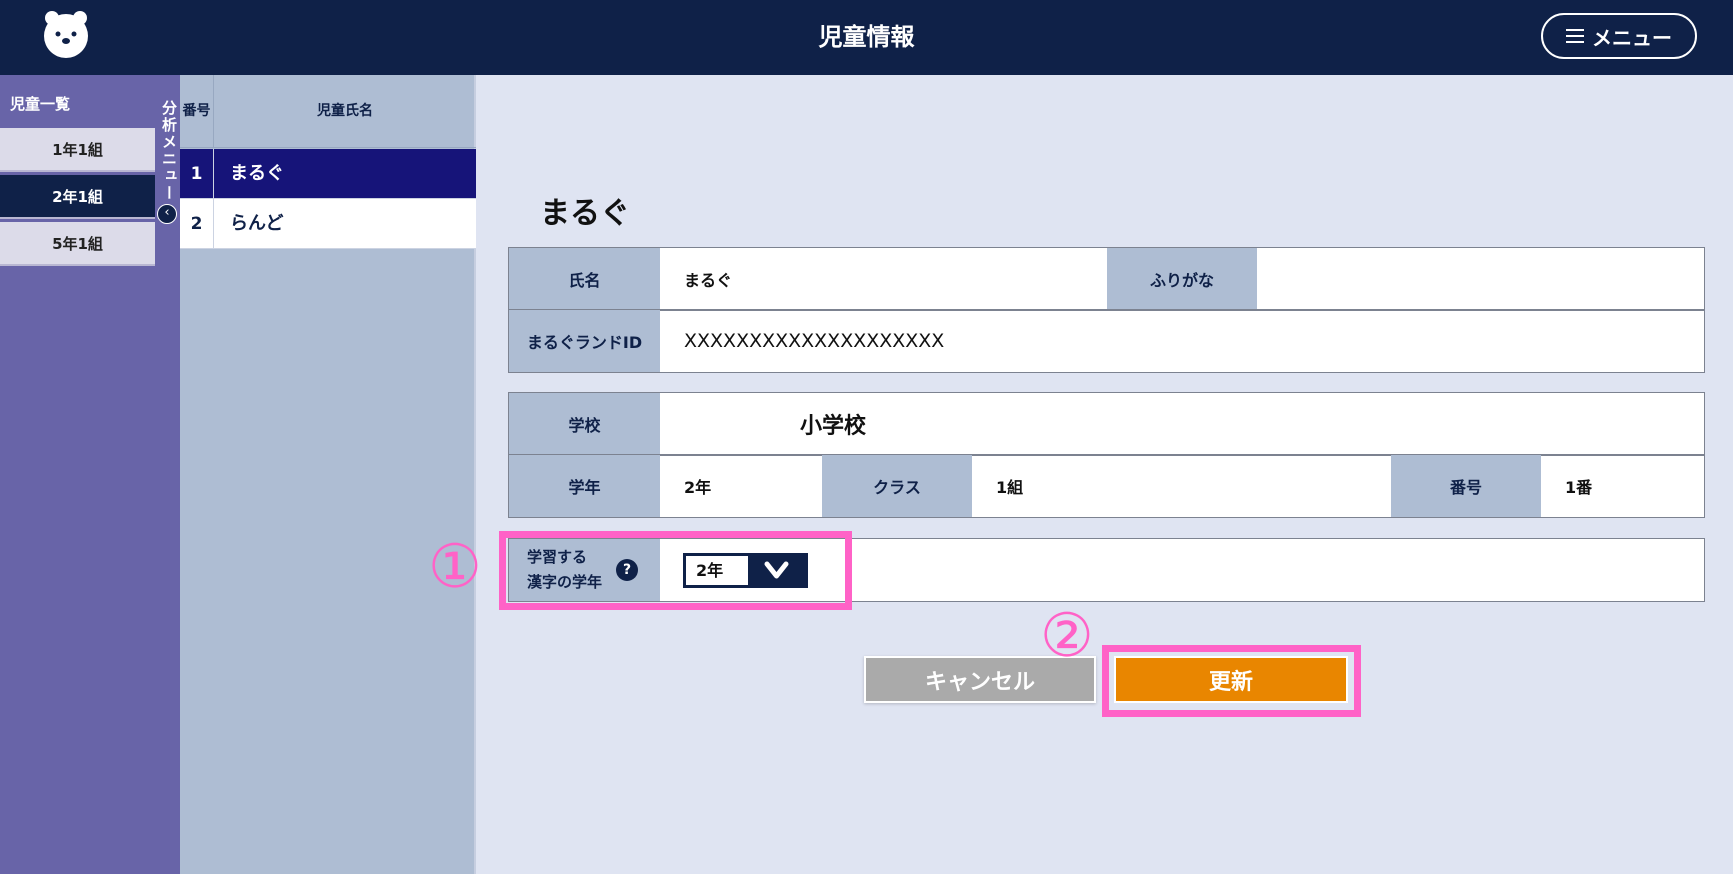  I want to click on number-label: 番号, so click(1466, 486).